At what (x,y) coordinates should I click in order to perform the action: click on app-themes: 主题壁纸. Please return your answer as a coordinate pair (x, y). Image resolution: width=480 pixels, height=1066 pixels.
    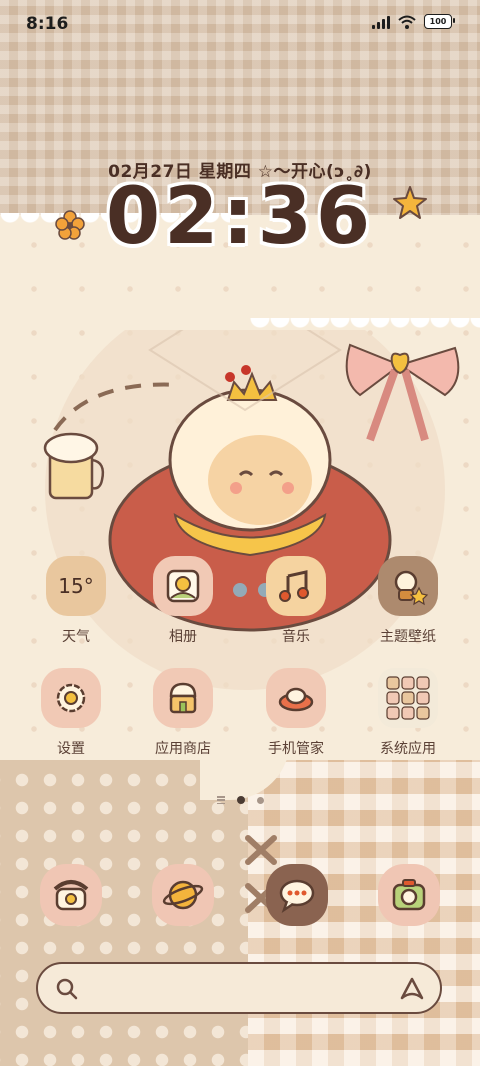
    Looking at the image, I should click on (408, 601).